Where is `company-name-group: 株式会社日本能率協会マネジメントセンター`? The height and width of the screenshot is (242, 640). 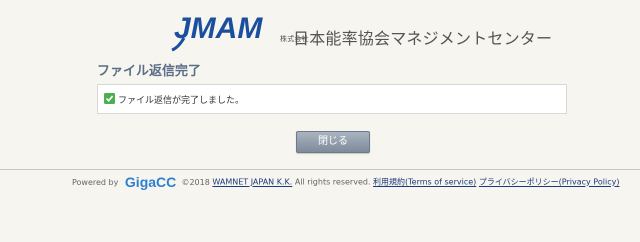
company-name-group: 株式会社日本能率協会マネジメントセンター is located at coordinates (416, 37).